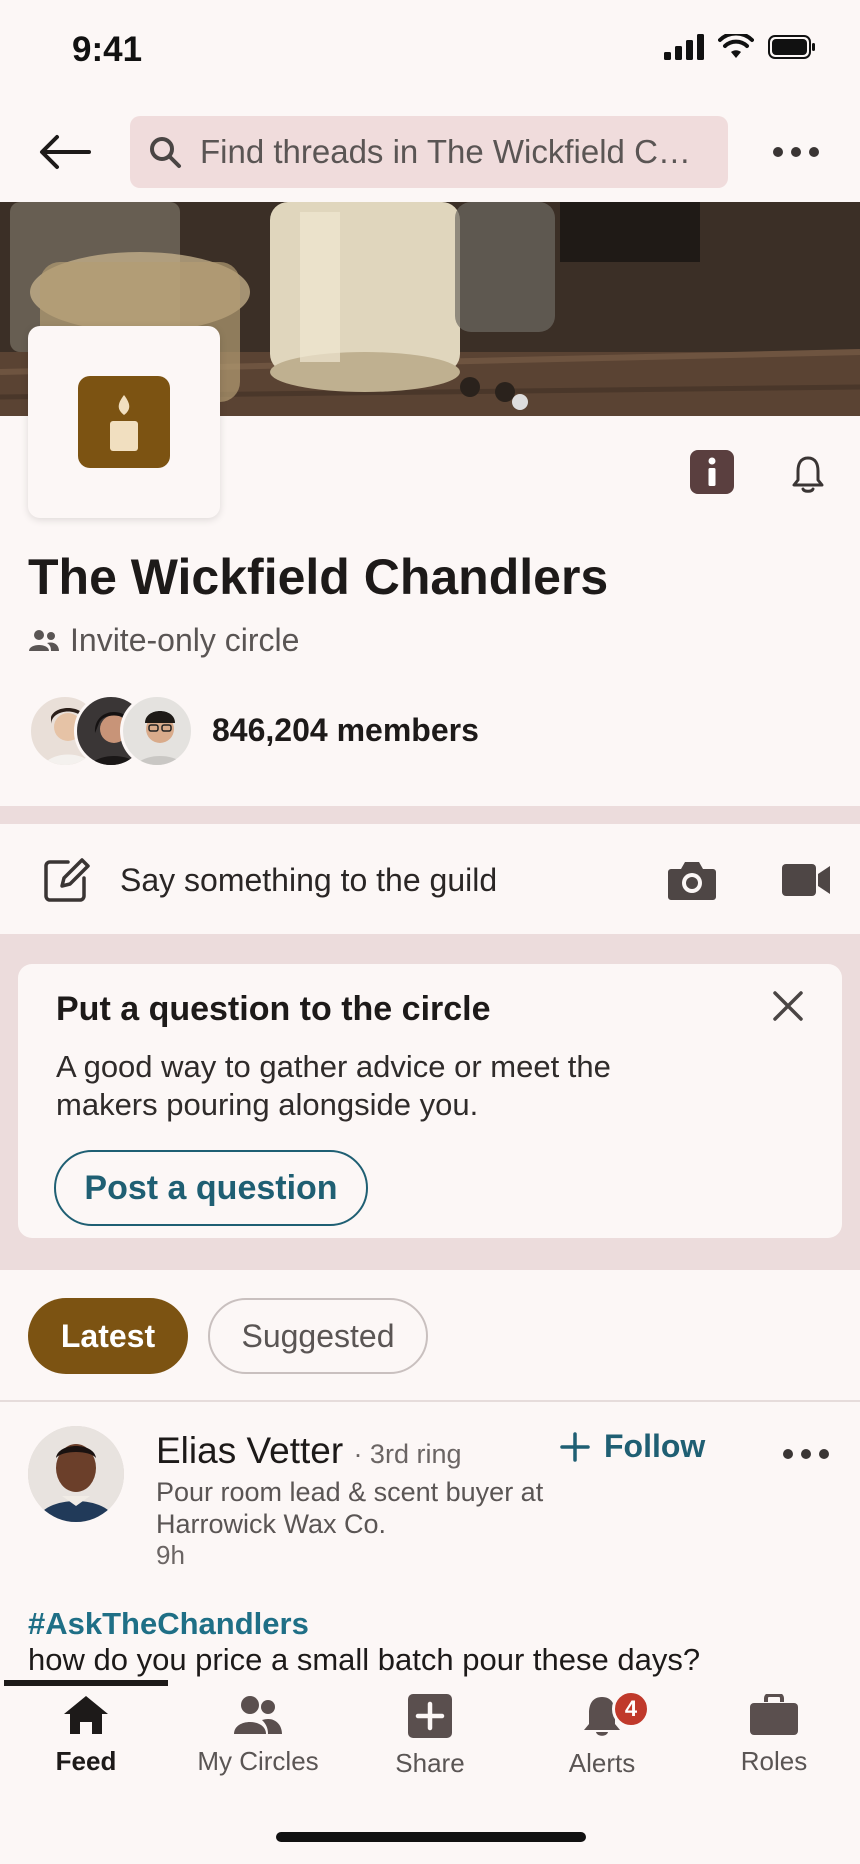 The image size is (860, 1864). Describe the element at coordinates (107, 49) in the screenshot. I see `status-time: 9:41` at that location.